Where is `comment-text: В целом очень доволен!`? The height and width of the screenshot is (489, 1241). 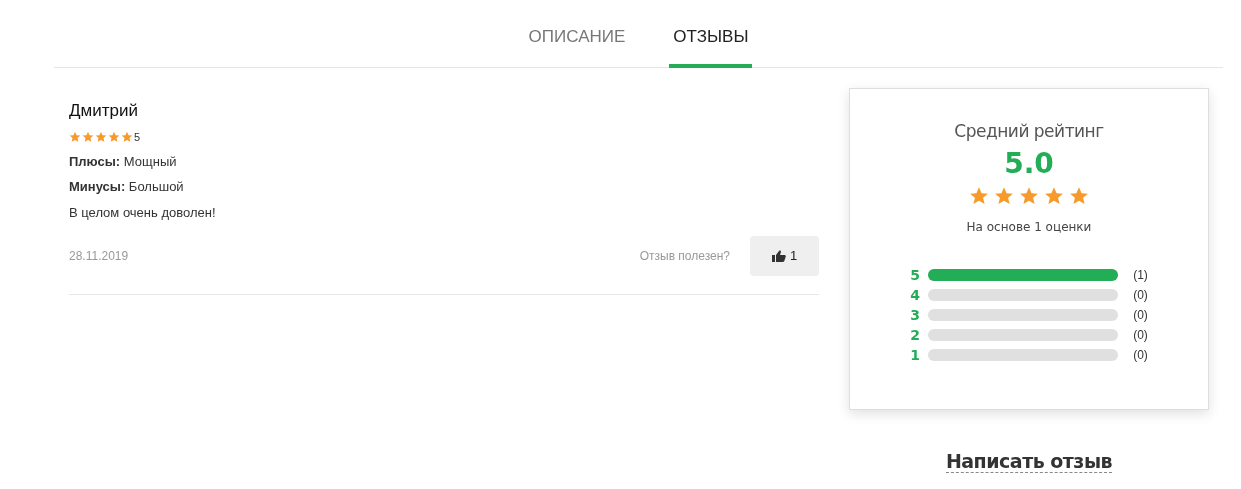
comment-text: В целом очень доволен! is located at coordinates (143, 212).